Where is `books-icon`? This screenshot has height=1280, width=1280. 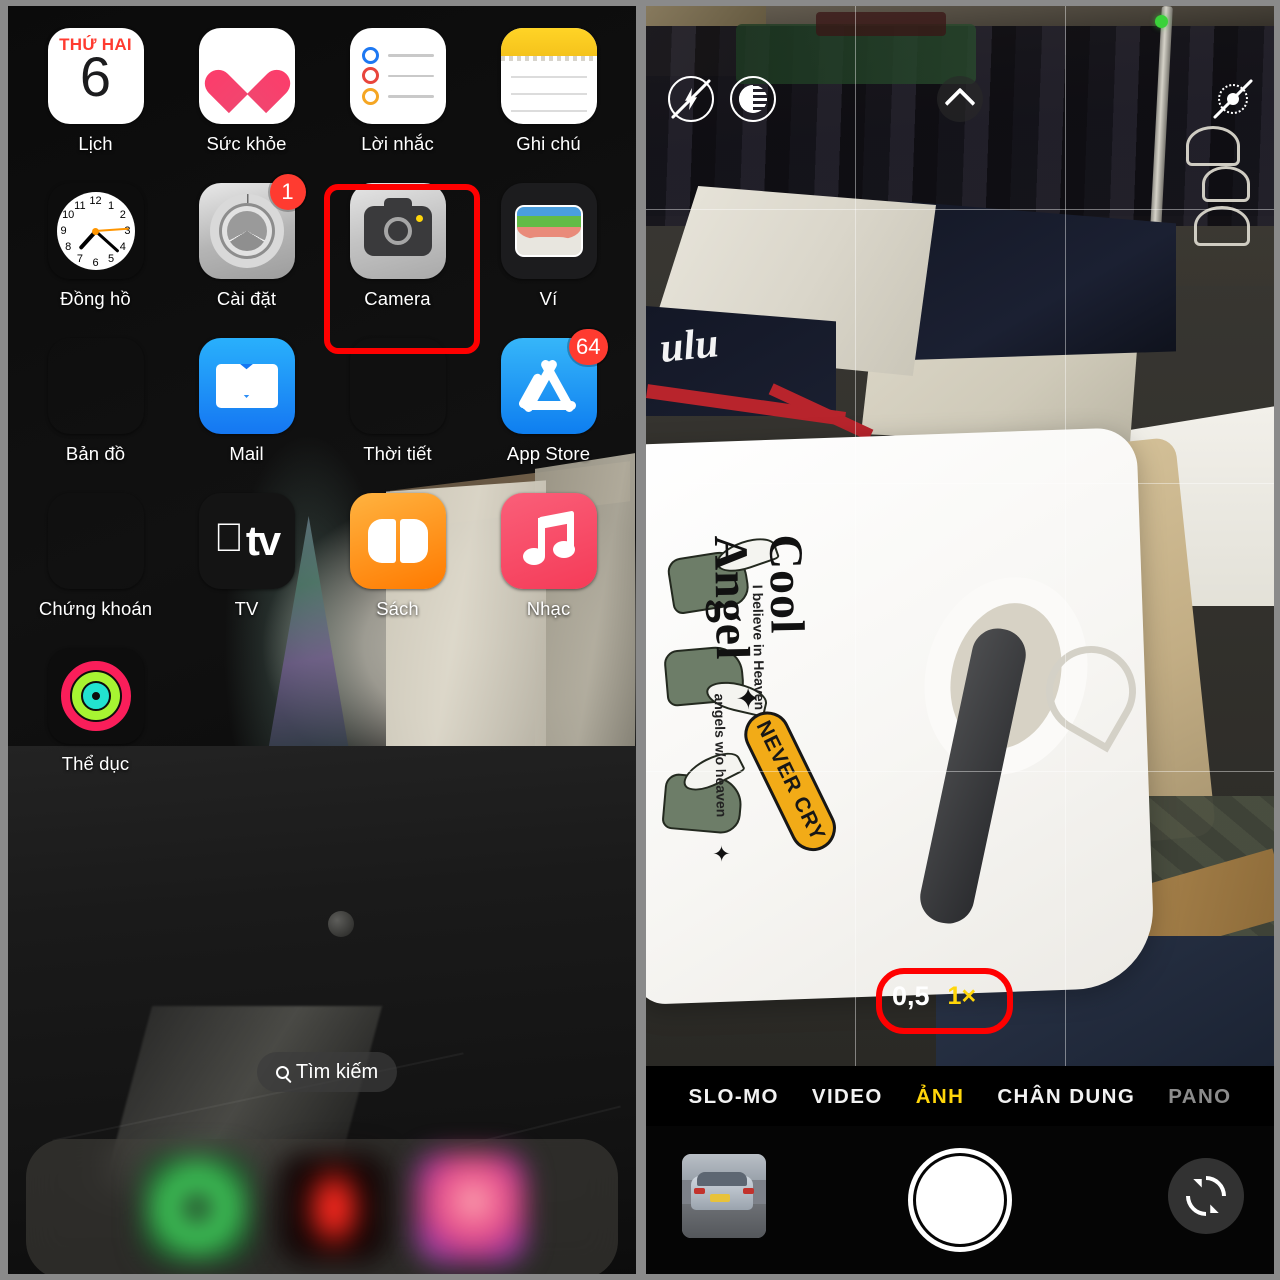 books-icon is located at coordinates (397, 541).